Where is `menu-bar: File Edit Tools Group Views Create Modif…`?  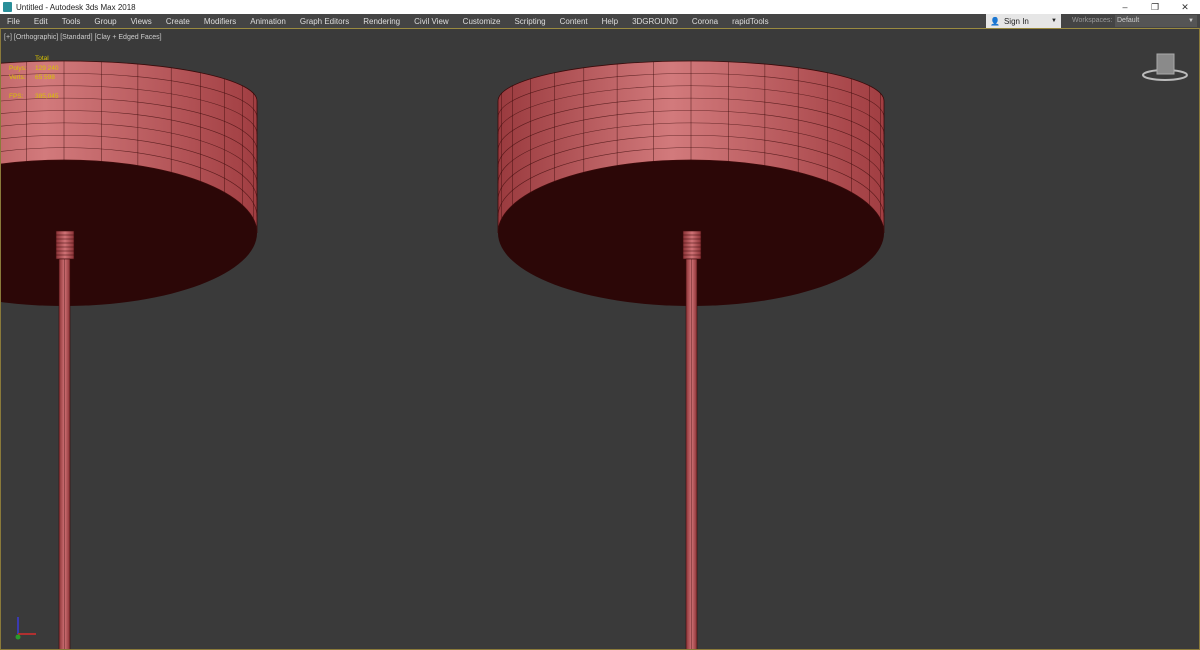 menu-bar: File Edit Tools Group Views Create Modif… is located at coordinates (600, 21).